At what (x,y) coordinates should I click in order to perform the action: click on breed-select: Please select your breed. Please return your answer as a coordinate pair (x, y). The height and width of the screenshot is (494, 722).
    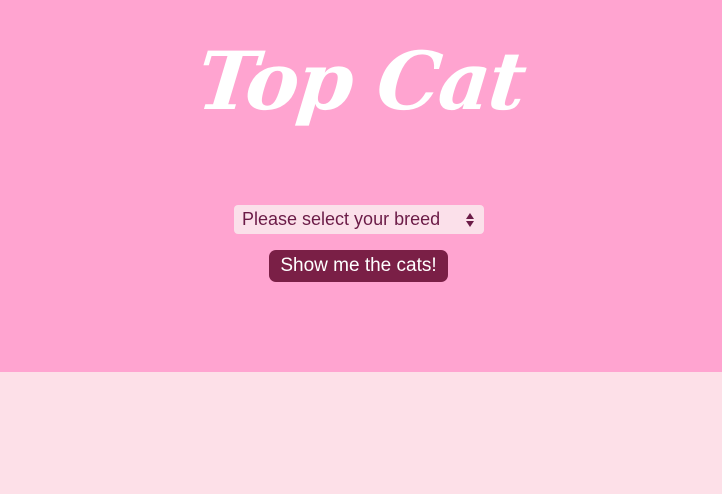
    Looking at the image, I should click on (359, 219).